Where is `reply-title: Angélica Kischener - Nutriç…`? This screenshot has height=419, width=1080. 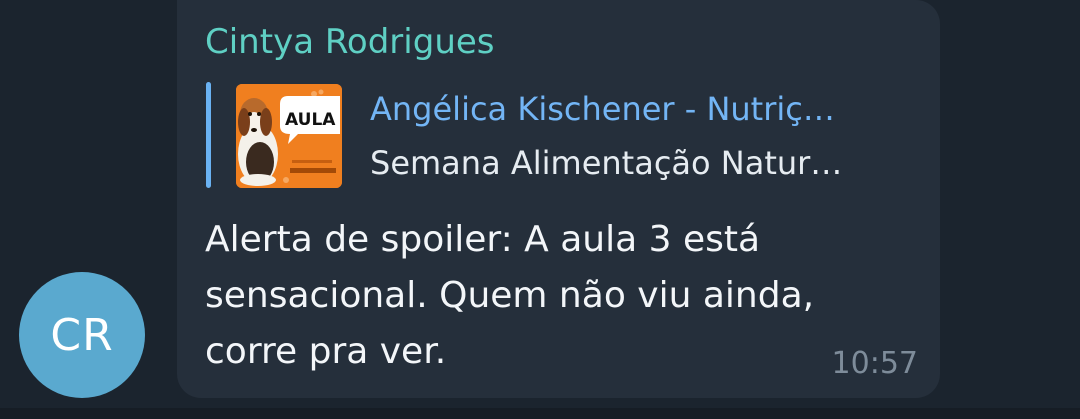
reply-title: Angélica Kischener - Nutriç… is located at coordinates (602, 109).